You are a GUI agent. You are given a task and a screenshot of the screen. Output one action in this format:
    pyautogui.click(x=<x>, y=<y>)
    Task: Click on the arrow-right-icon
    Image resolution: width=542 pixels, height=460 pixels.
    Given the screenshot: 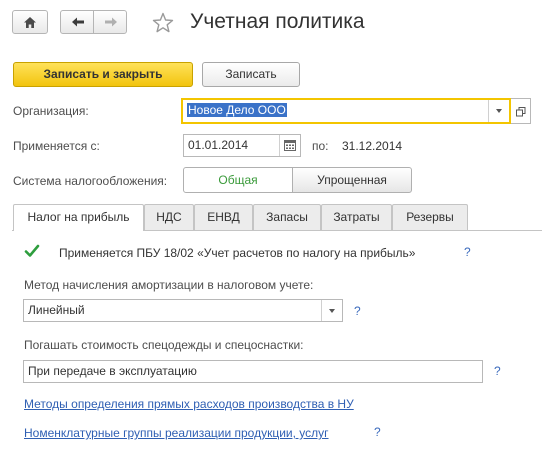 What is the action you would take?
    pyautogui.click(x=111, y=22)
    